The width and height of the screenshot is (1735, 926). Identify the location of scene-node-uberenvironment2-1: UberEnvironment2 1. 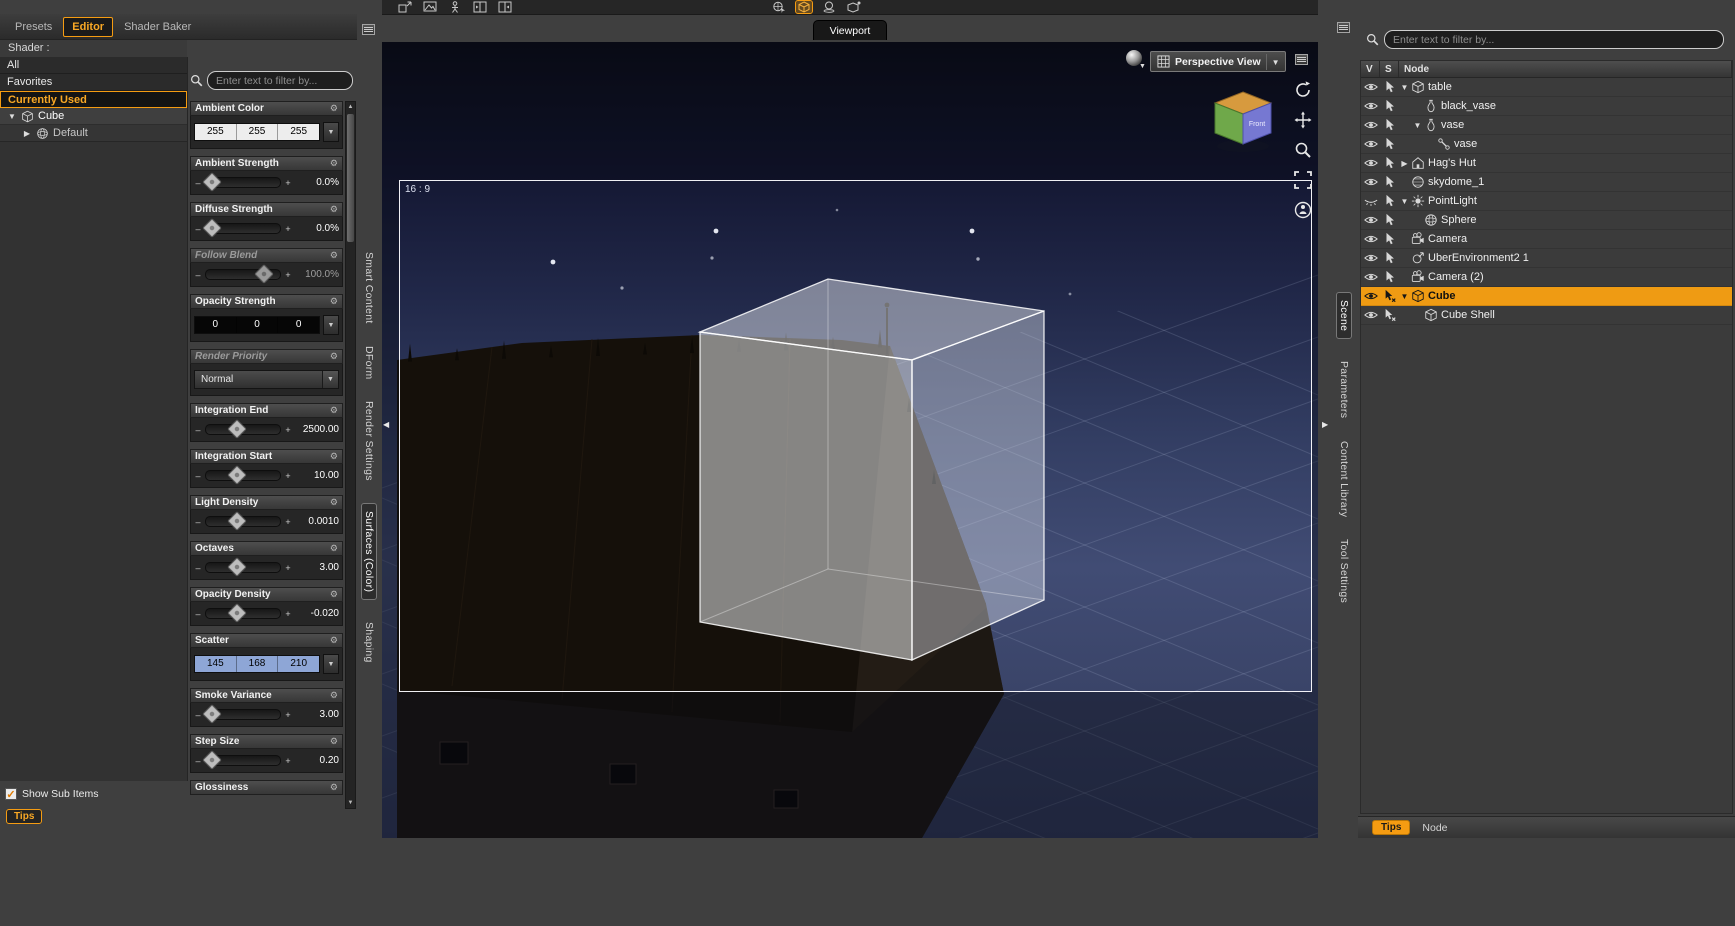
(1546, 258).